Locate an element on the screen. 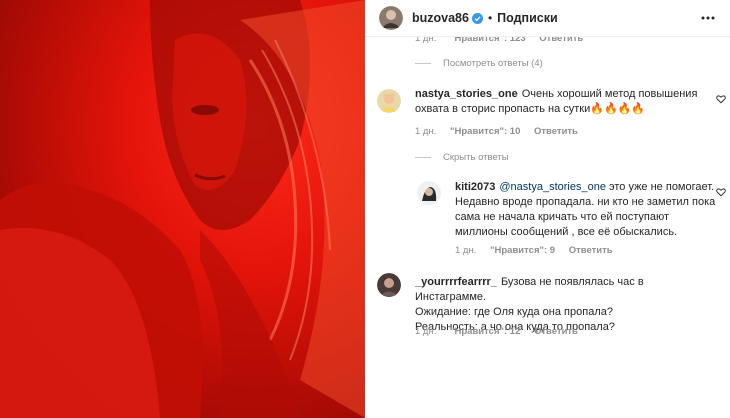 The height and width of the screenshot is (418, 730). comment-text-line: Очень хороший метод повышения is located at coordinates (609, 94).